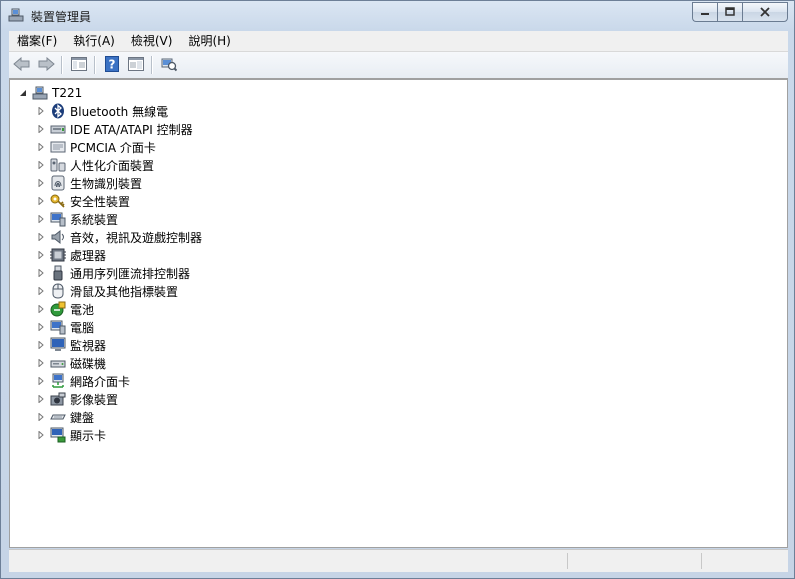  Describe the element at coordinates (58, 129) in the screenshot. I see `ide-controller-icon` at that location.